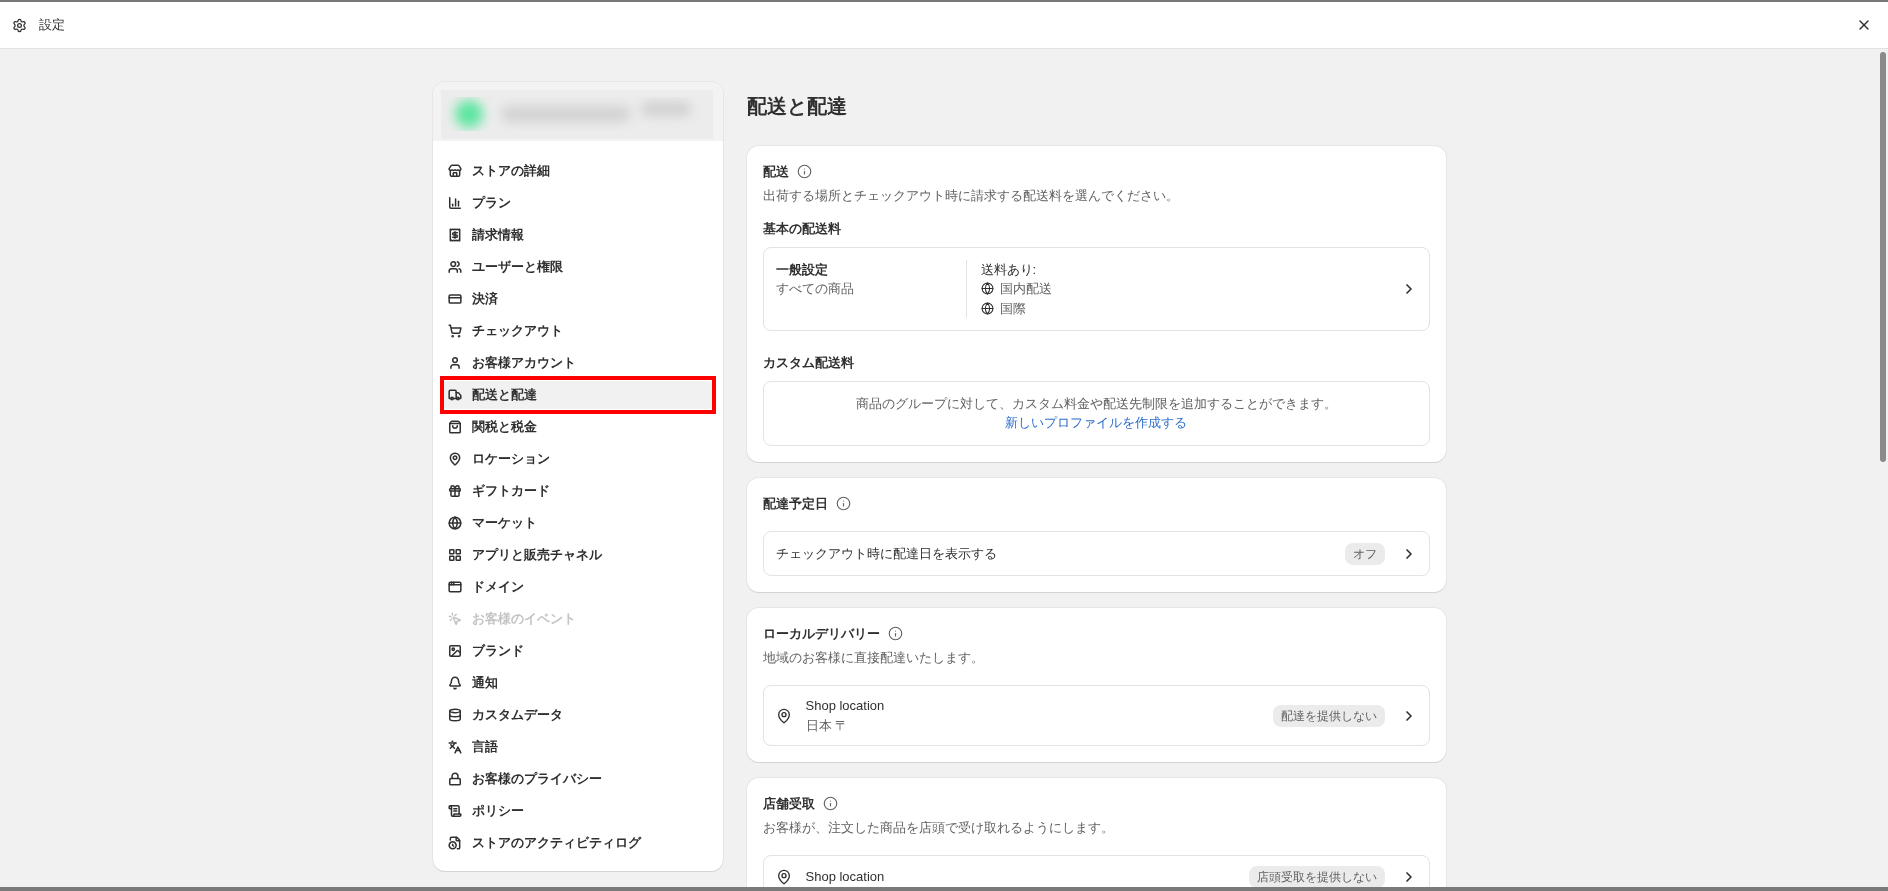  Describe the element at coordinates (454, 651) in the screenshot. I see `image-icon` at that location.